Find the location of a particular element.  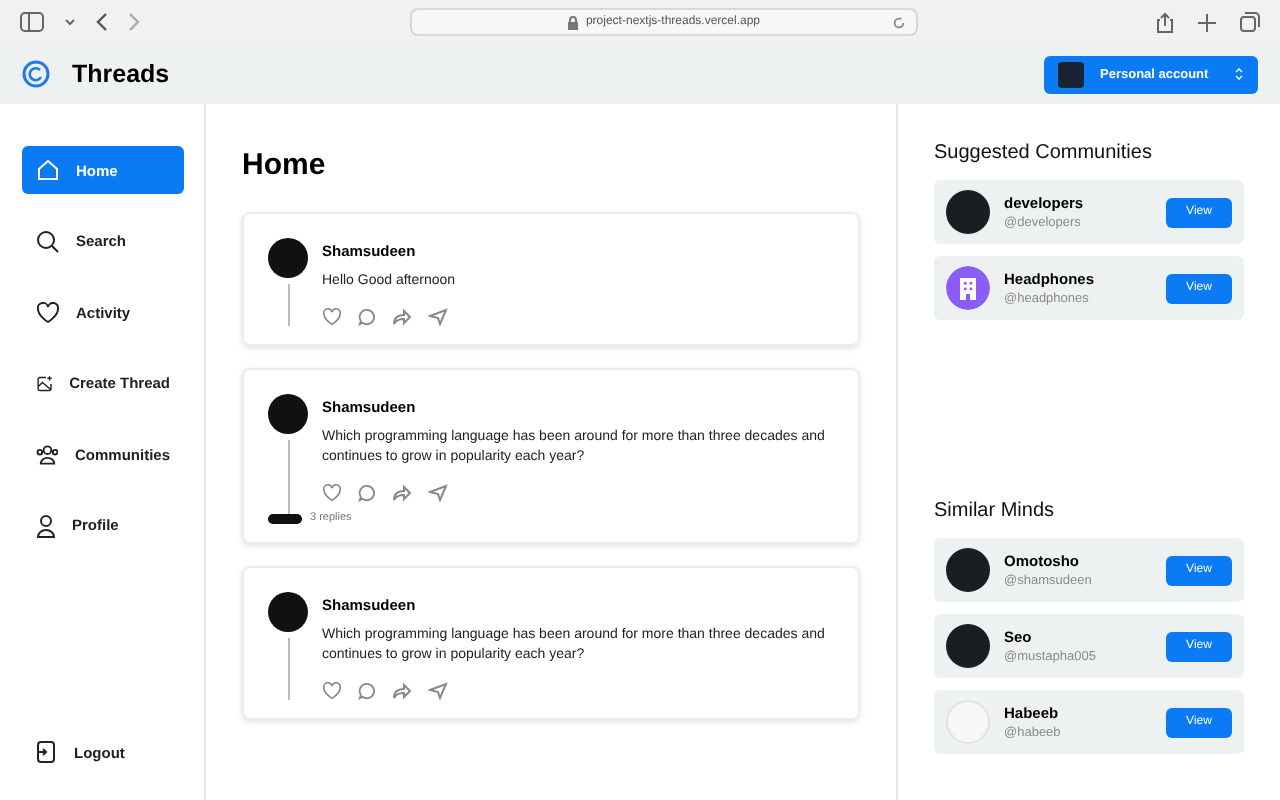

logout-icon is located at coordinates (47, 752).